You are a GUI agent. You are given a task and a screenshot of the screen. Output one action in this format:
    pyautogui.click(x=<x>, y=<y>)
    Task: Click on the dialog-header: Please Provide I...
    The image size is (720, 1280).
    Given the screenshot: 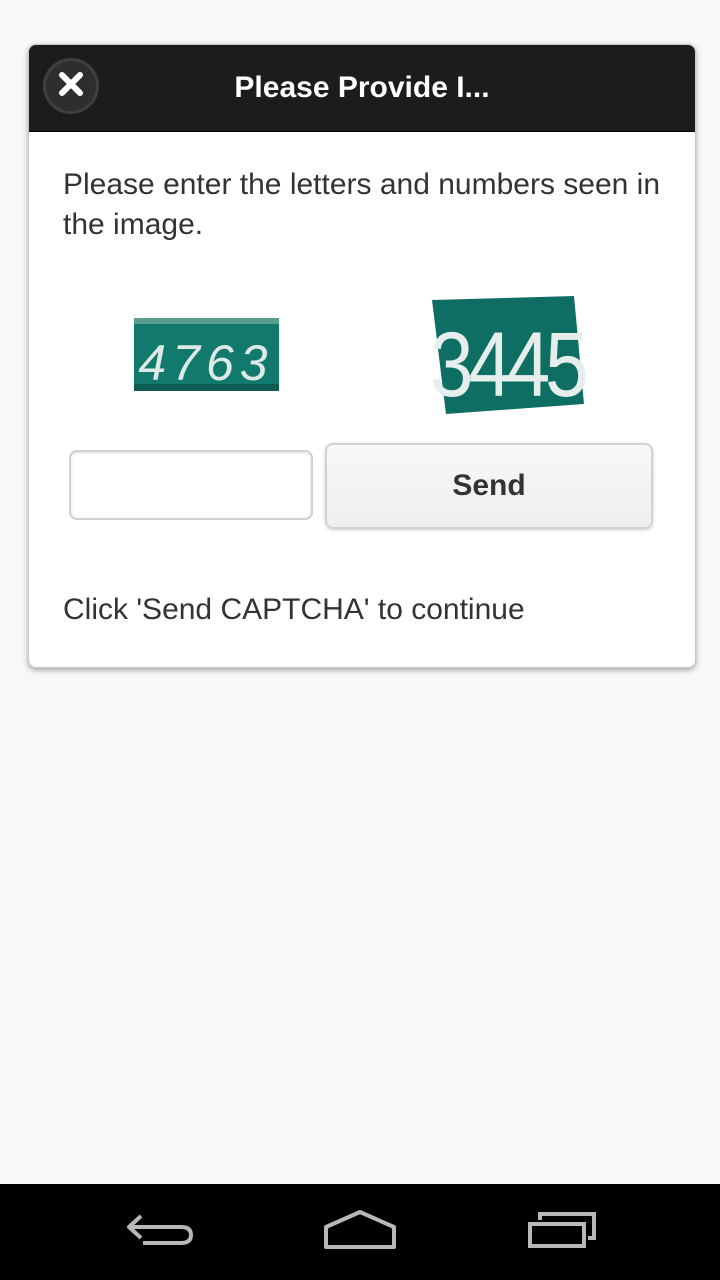 What is the action you would take?
    pyautogui.click(x=362, y=88)
    